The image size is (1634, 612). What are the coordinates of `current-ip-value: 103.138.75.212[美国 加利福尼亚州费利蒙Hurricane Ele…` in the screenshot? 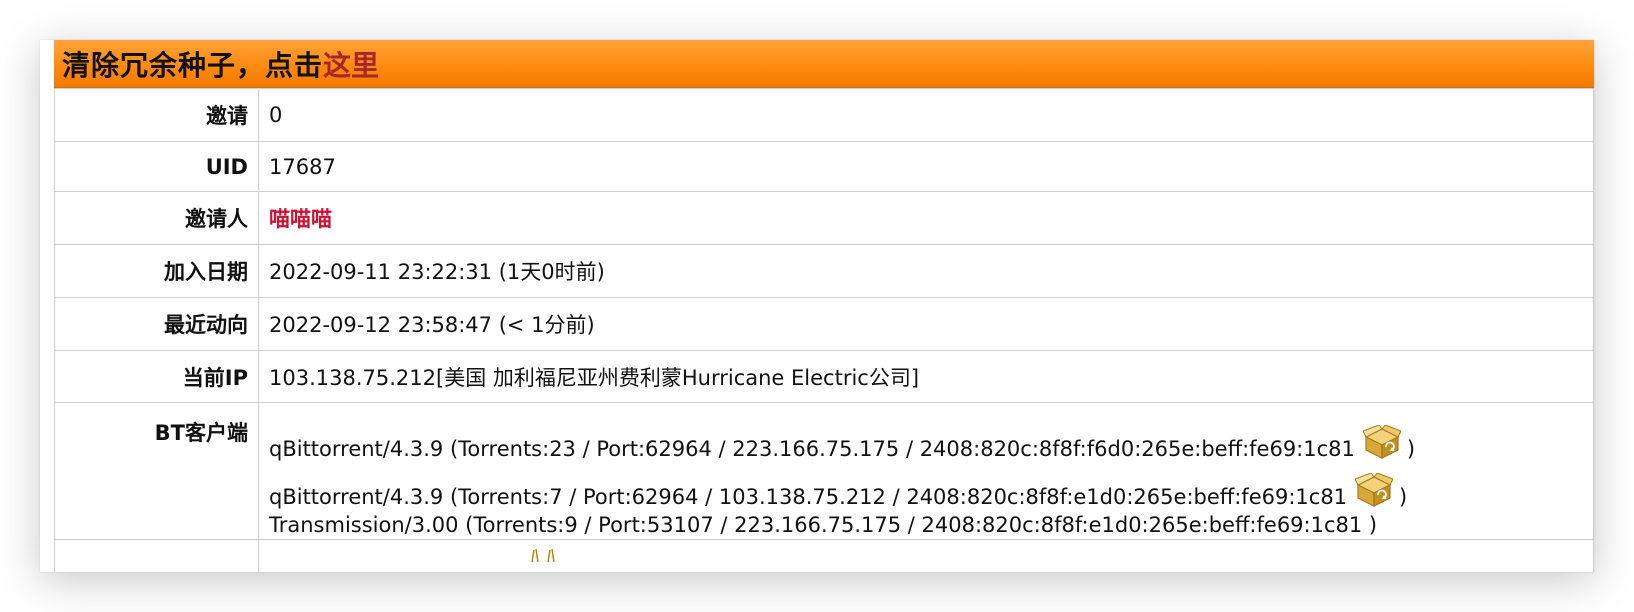 It's located at (926, 376).